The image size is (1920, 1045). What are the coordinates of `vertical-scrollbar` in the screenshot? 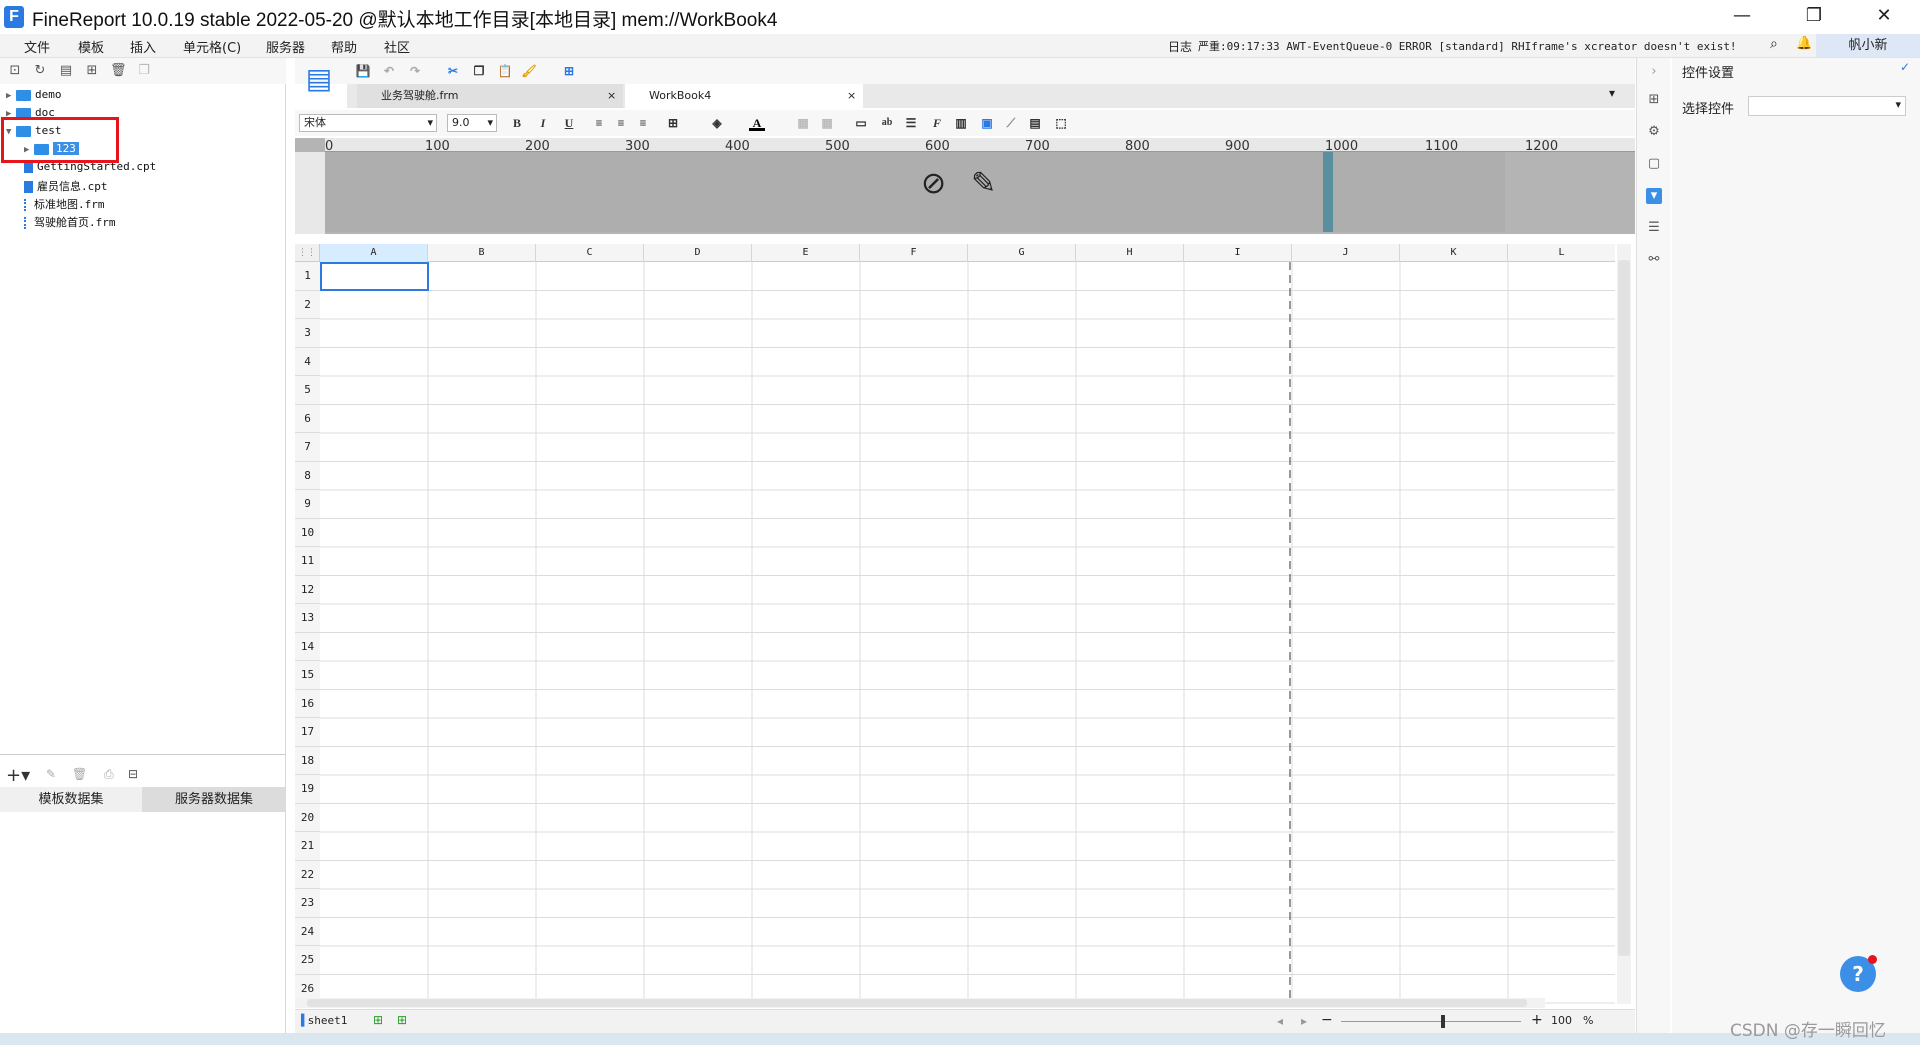 It's located at (1624, 624).